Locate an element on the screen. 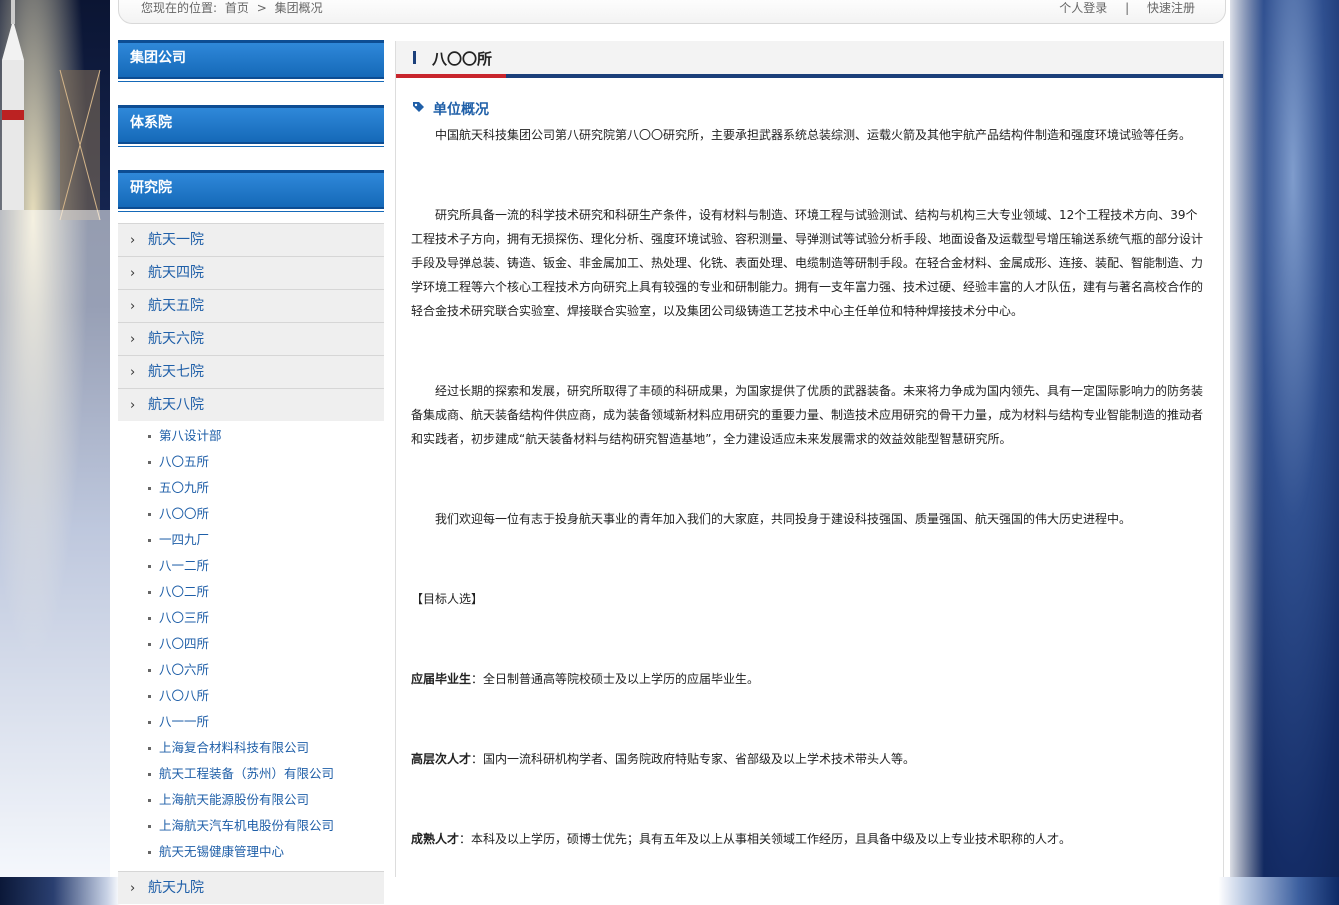  sub-item-label: 航天工程装备（苏州）有限公司 is located at coordinates (247, 773).